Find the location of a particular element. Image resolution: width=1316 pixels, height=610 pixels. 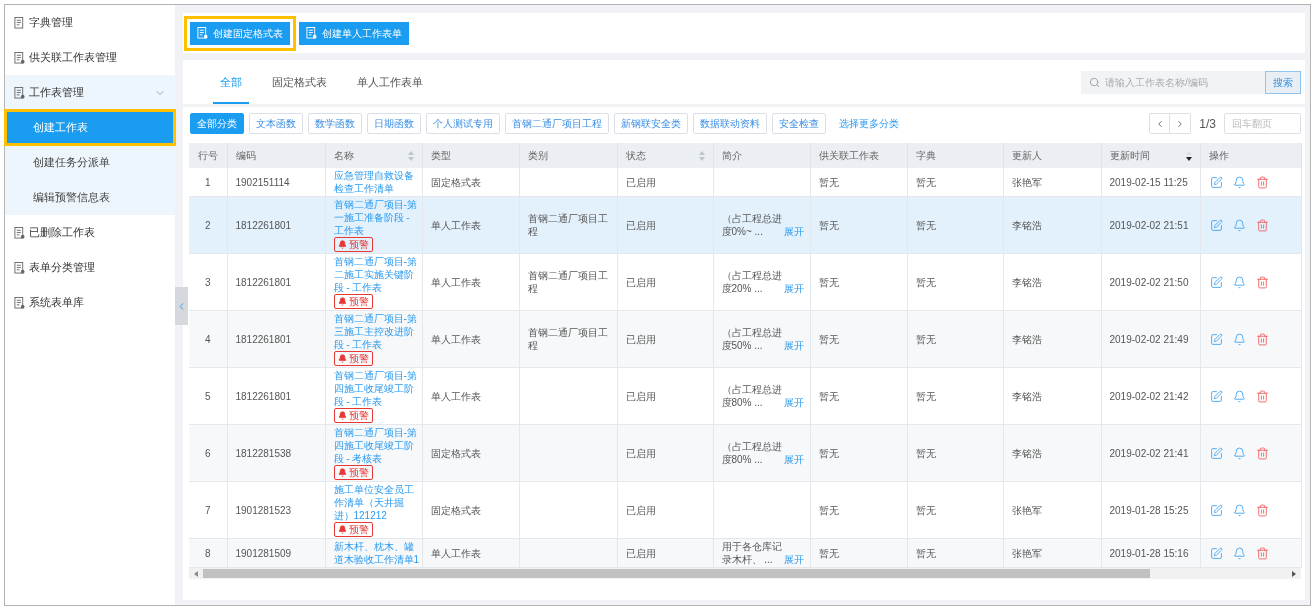

search-button: 搜索 is located at coordinates (1283, 82).